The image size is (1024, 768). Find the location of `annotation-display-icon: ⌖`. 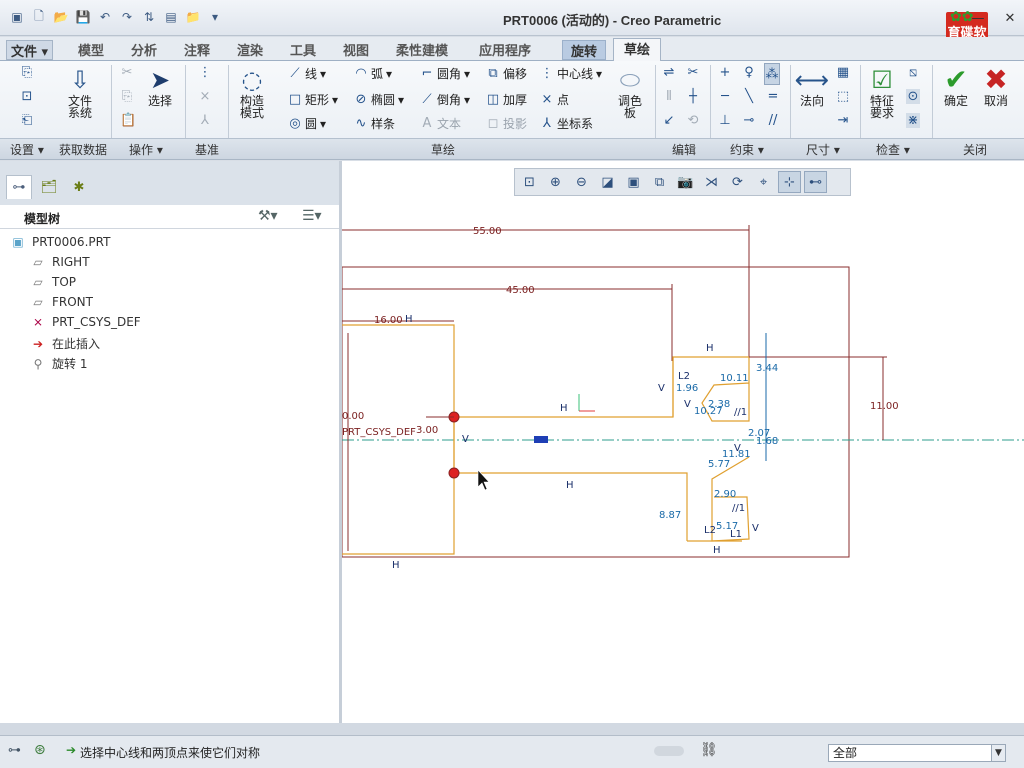

annotation-display-icon: ⌖ is located at coordinates (763, 182).